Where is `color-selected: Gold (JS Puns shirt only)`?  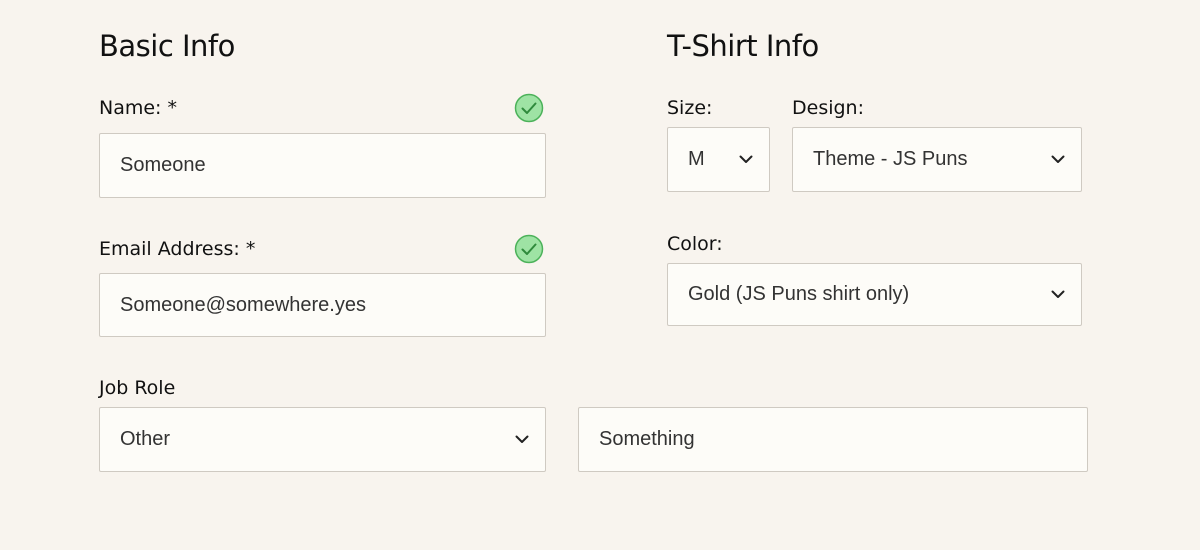 color-selected: Gold (JS Puns shirt only) is located at coordinates (799, 294).